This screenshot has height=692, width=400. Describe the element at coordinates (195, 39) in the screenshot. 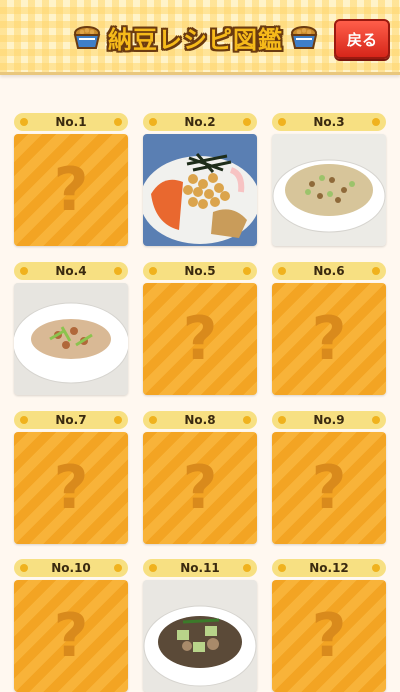

I see `page-title: 納豆レシピ図鑑` at that location.